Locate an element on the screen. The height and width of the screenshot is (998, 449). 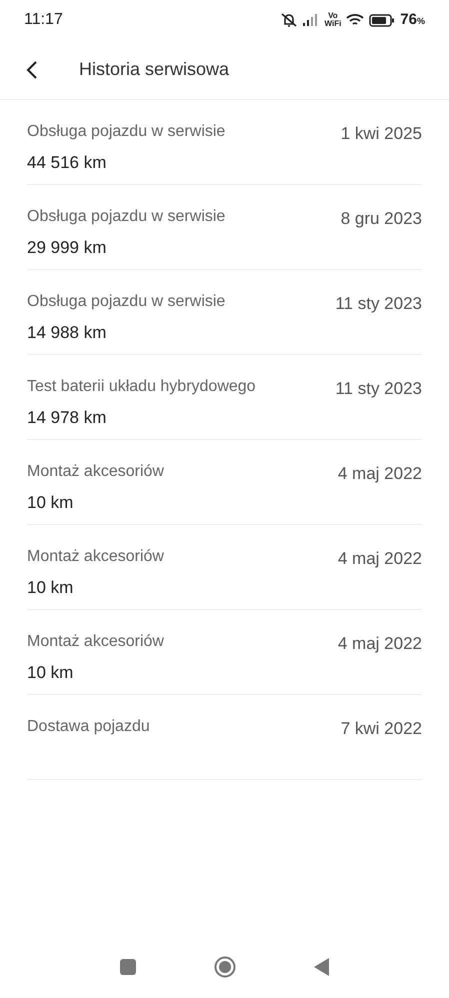
back-nav-icon is located at coordinates (322, 967).